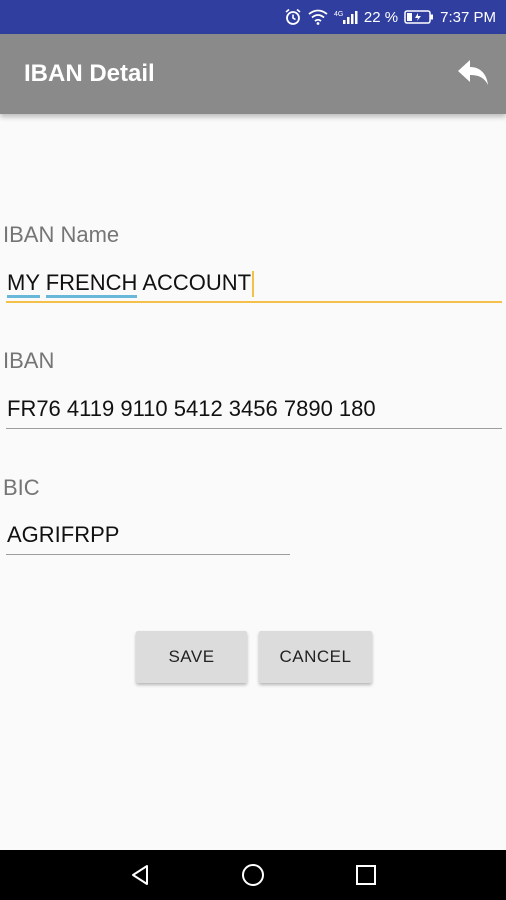 This screenshot has height=900, width=506. What do you see at coordinates (419, 17) in the screenshot?
I see `battery-charging-icon` at bounding box center [419, 17].